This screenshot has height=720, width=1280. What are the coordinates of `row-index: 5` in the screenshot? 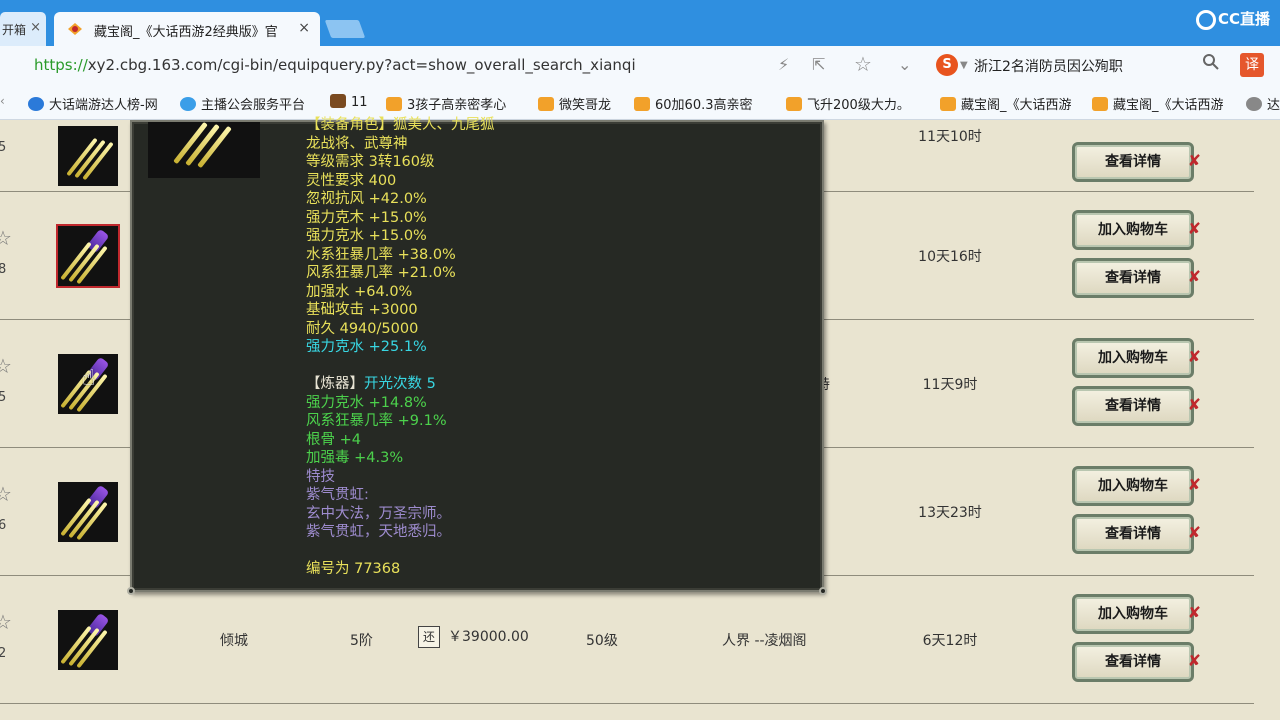 It's located at (3, 397).